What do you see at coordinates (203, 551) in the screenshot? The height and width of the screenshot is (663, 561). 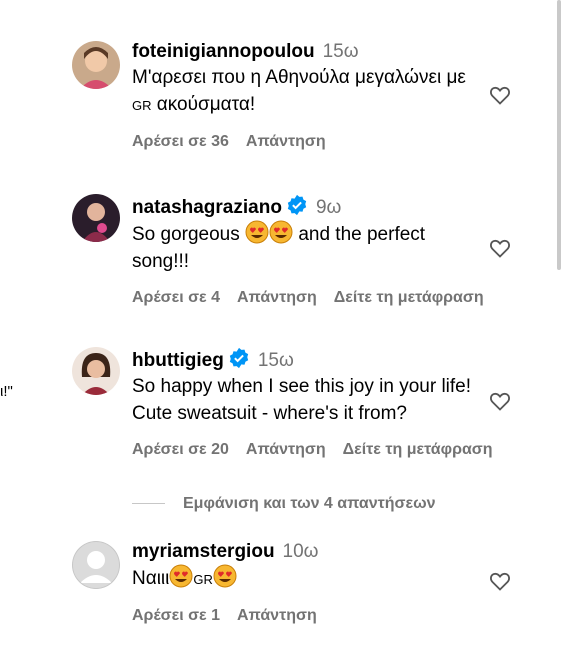 I see `comment-username: myriamstergiou` at bounding box center [203, 551].